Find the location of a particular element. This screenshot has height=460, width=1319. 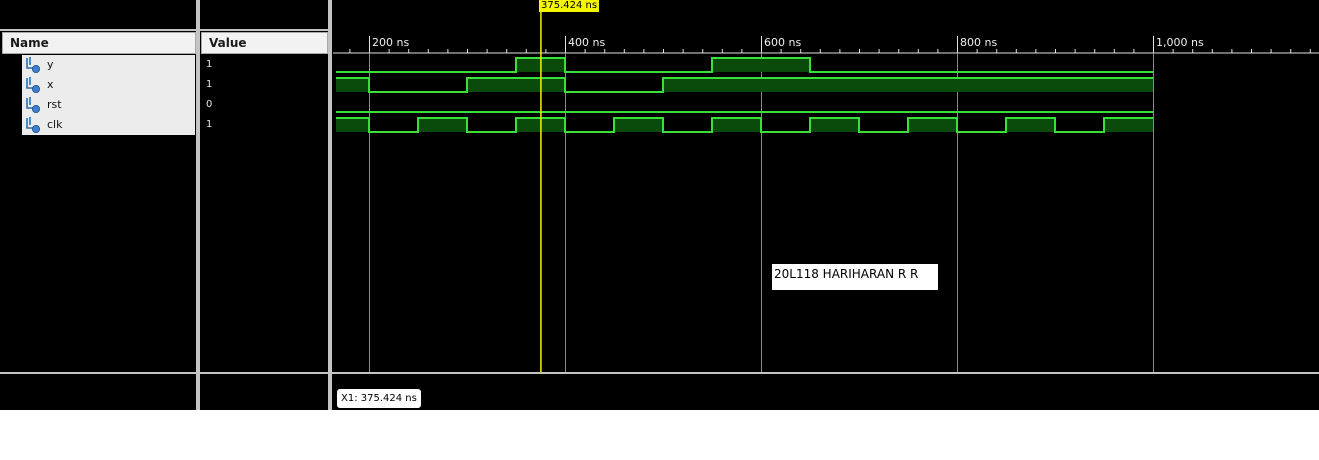

signal-name: x is located at coordinates (50, 84).